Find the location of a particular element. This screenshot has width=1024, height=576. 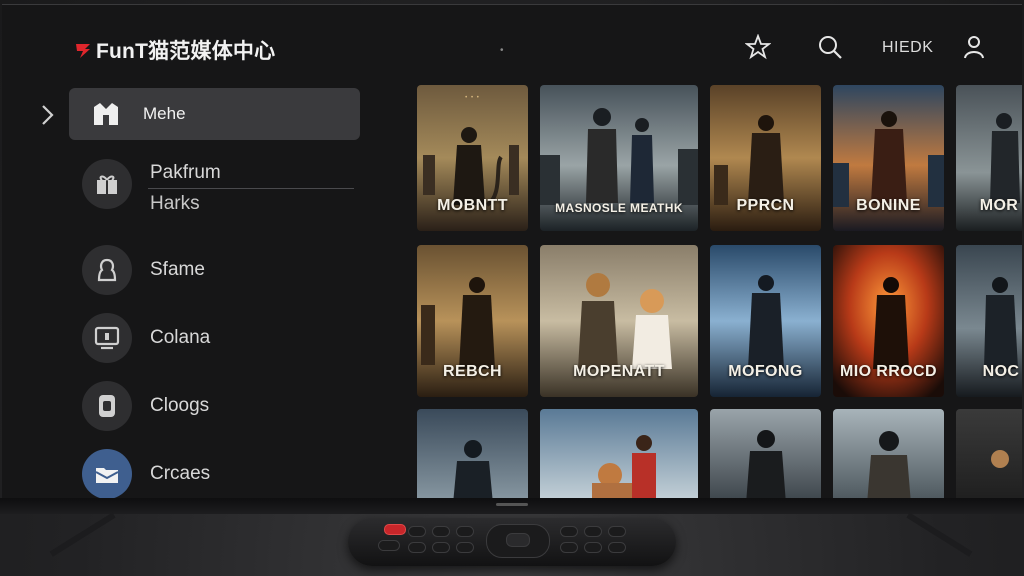

tv-bezel is located at coordinates (512, 506).